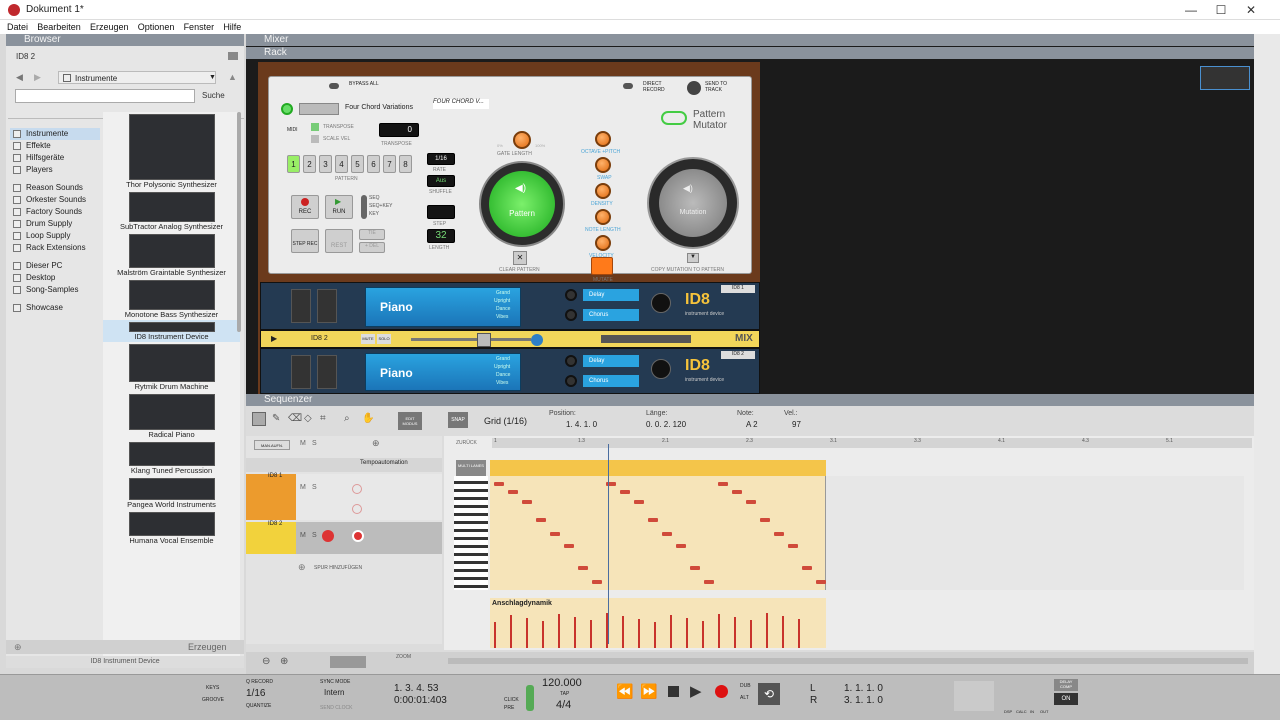 This screenshot has width=1280, height=720. I want to click on scrollbar, so click(239, 222).